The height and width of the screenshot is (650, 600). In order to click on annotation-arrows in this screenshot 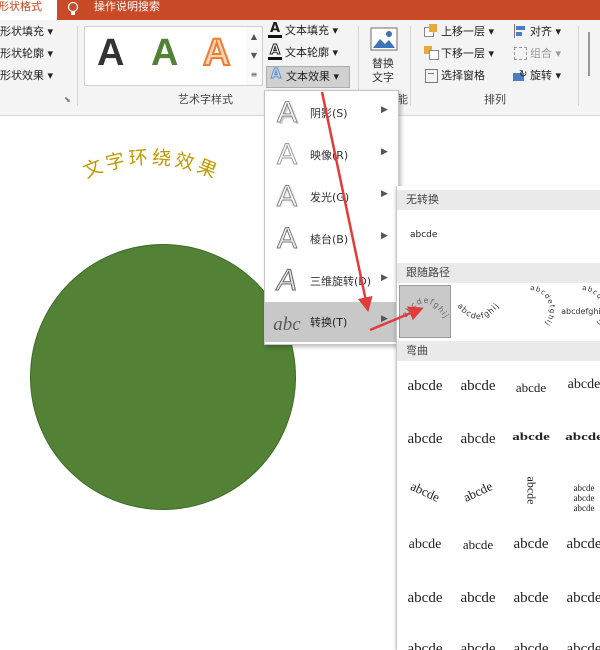, I will do `click(372, 211)`.